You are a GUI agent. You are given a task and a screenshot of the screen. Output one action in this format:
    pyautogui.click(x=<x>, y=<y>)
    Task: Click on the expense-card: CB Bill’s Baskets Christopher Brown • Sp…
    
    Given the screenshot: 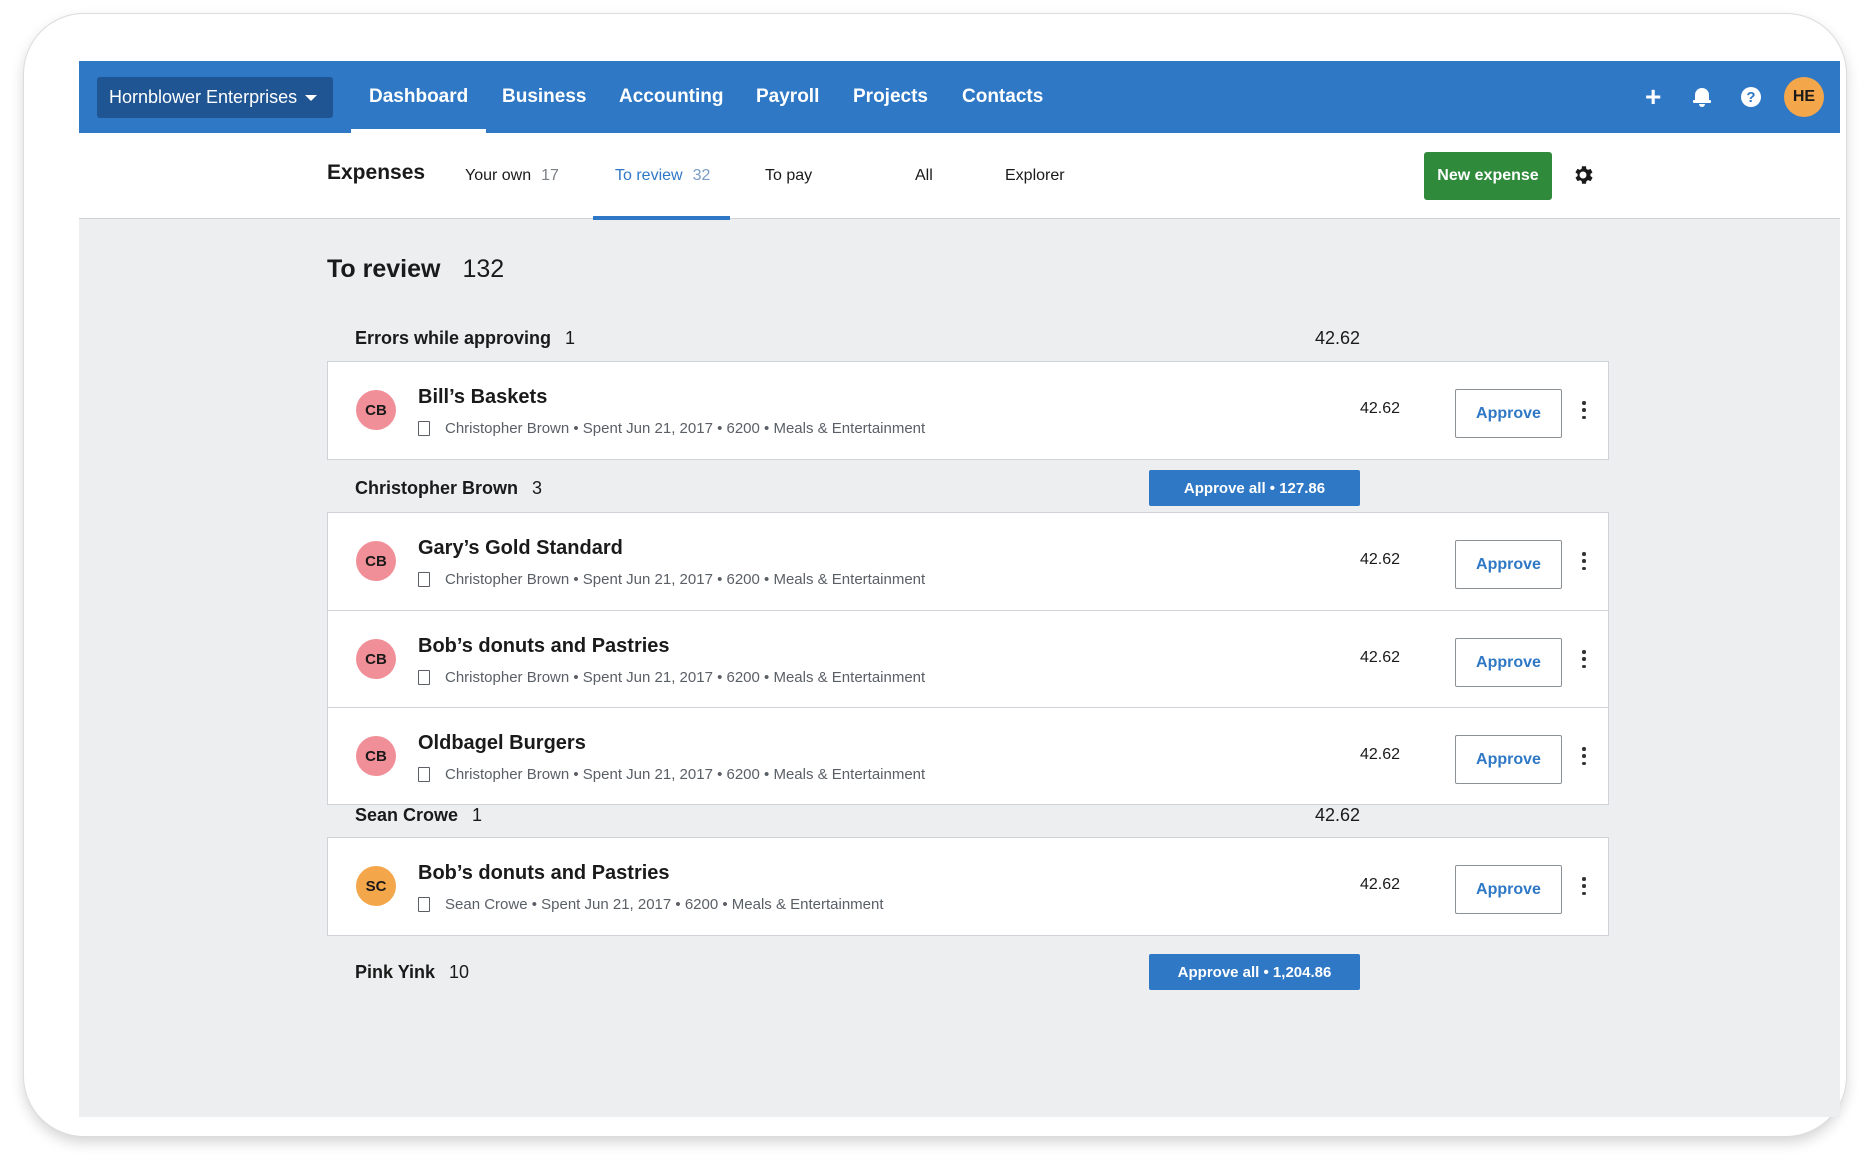 What is the action you would take?
    pyautogui.click(x=968, y=410)
    